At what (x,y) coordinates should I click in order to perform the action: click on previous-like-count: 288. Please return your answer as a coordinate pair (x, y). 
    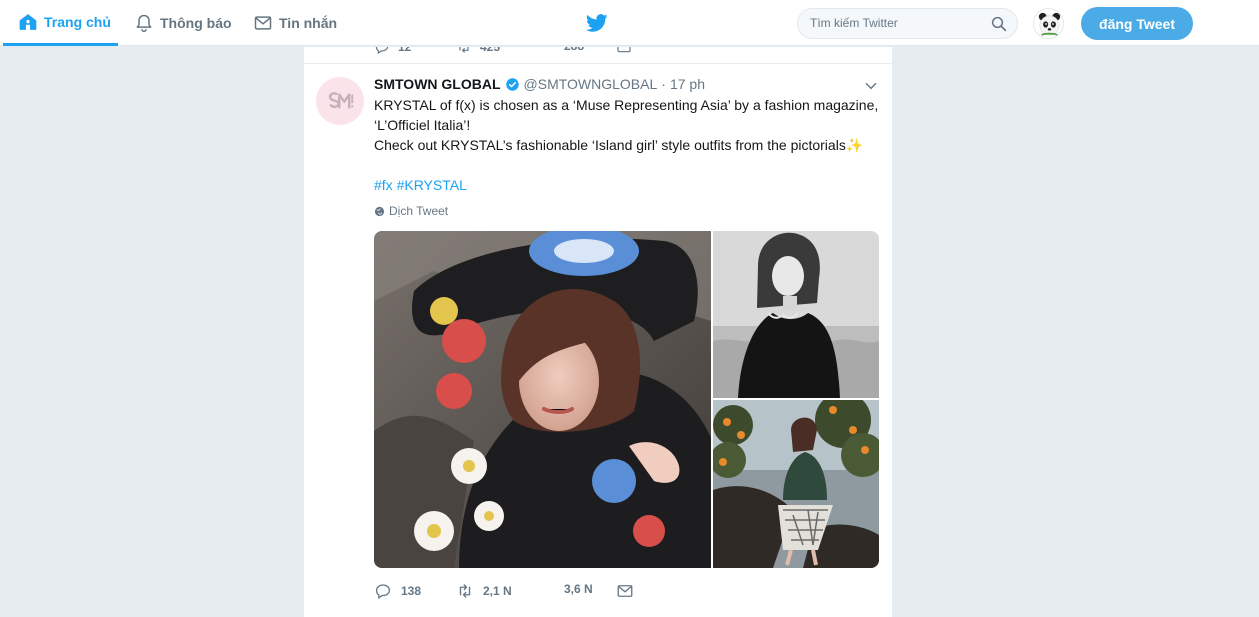
    Looking at the image, I should click on (574, 50).